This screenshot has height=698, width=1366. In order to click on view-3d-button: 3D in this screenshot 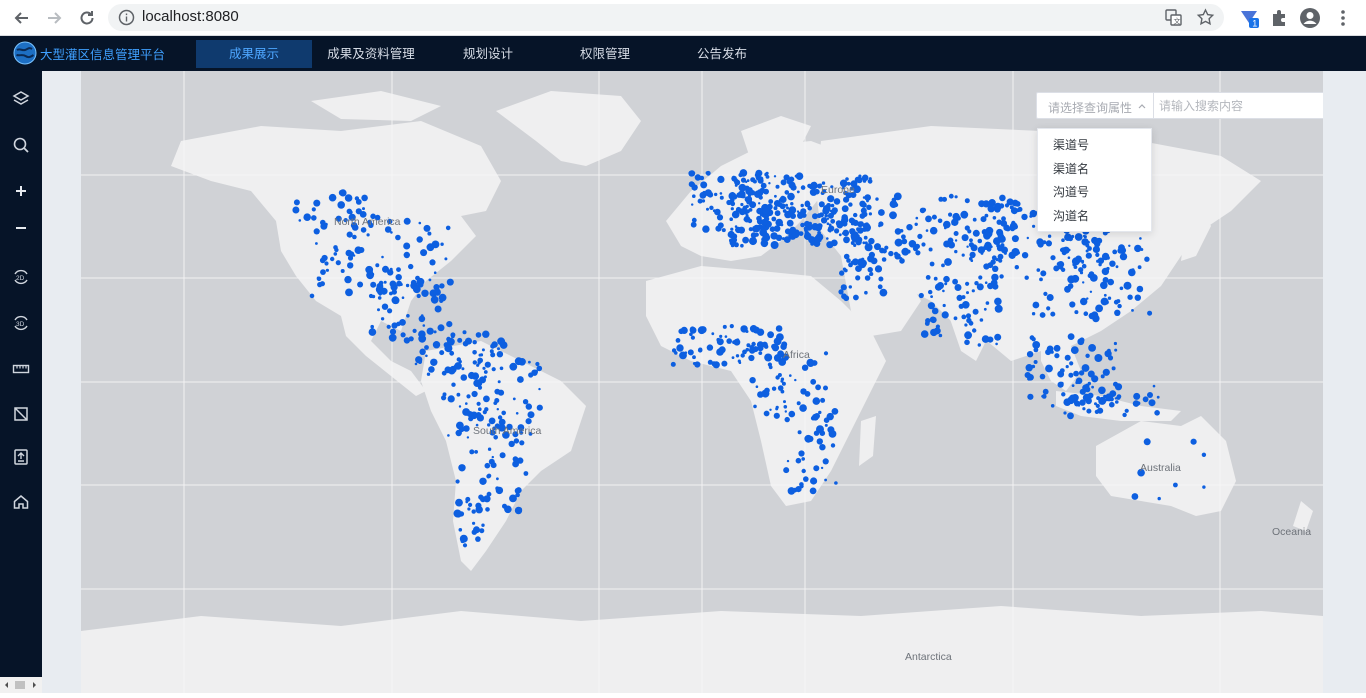, I will do `click(21, 323)`.